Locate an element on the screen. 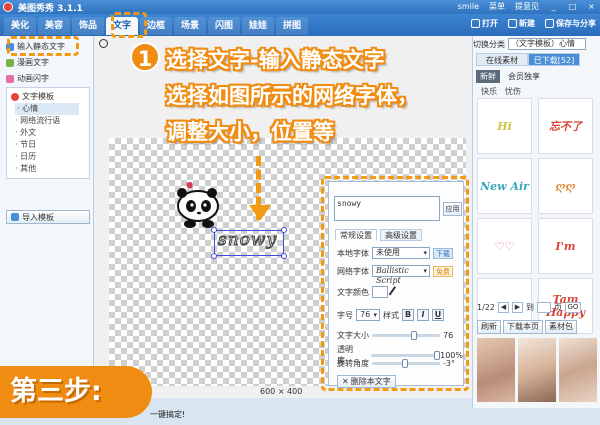  filter-happy: 快乐 is located at coordinates (489, 91).